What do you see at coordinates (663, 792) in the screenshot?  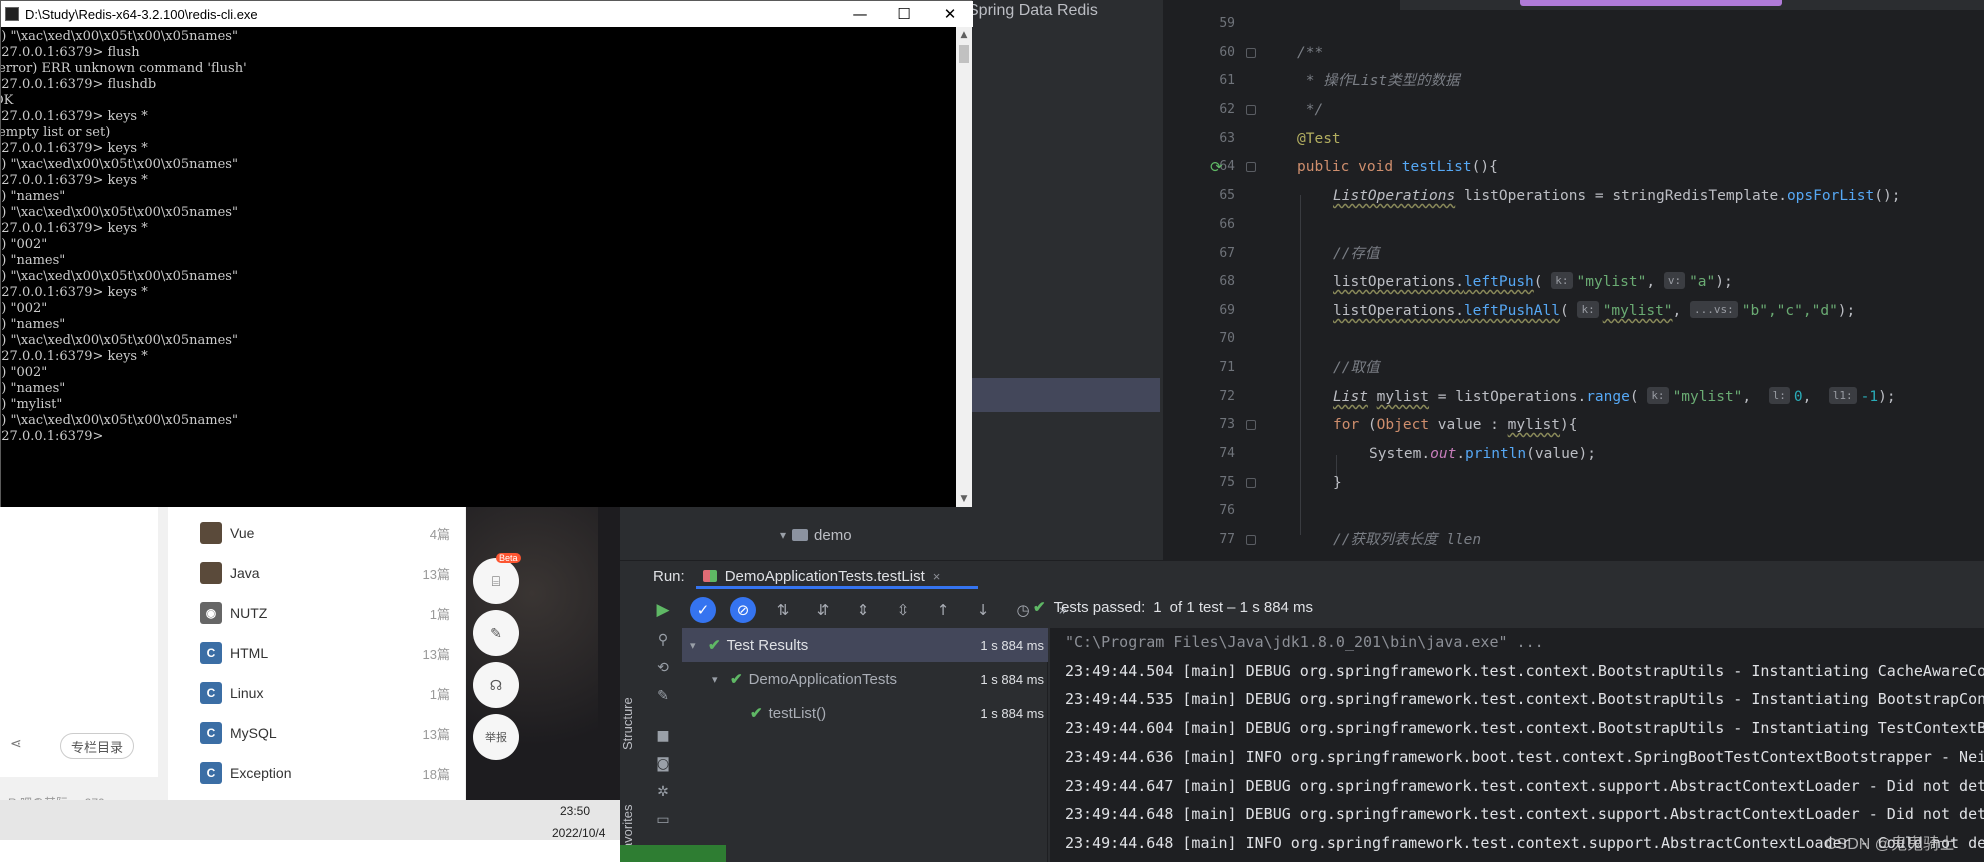 I see `settings-icon: ✲` at bounding box center [663, 792].